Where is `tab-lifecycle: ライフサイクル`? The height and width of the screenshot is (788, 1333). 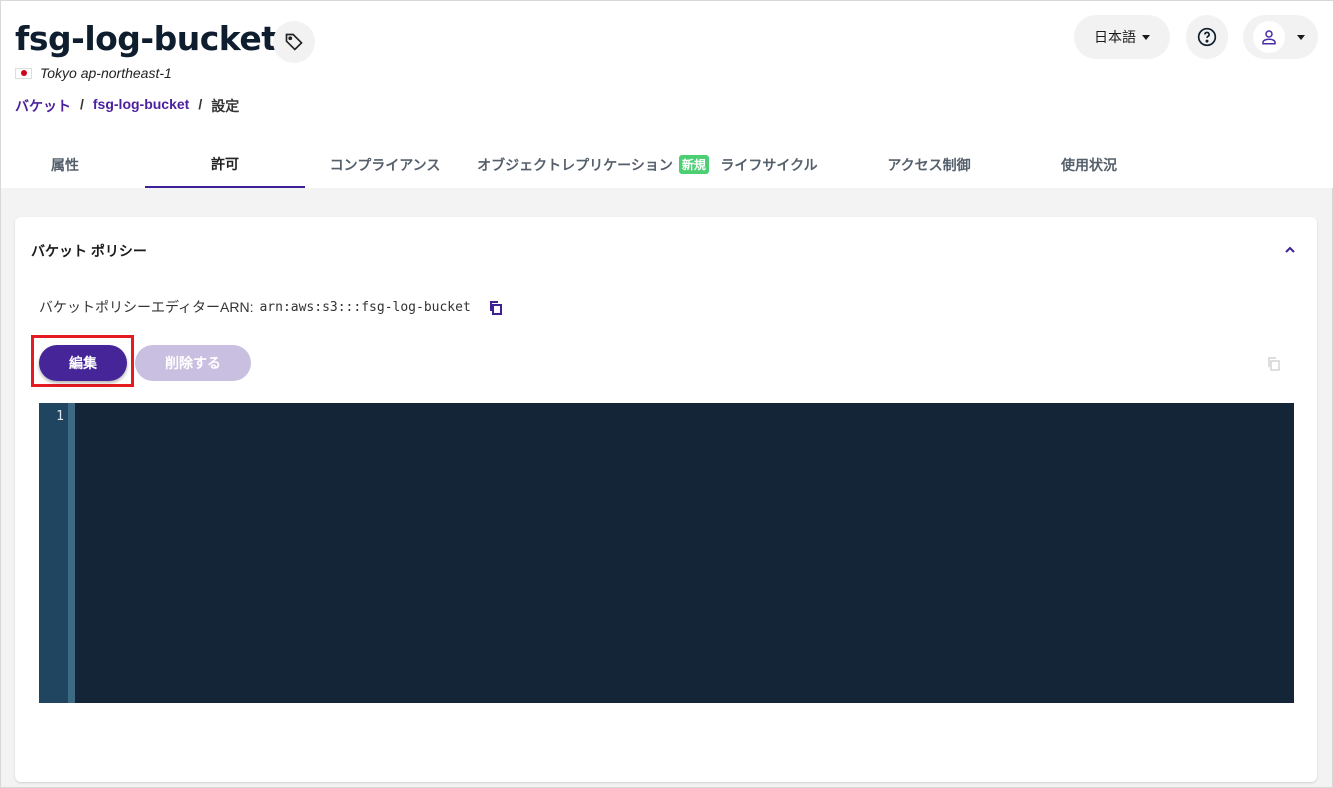 tab-lifecycle: ライフサイクル is located at coordinates (769, 164).